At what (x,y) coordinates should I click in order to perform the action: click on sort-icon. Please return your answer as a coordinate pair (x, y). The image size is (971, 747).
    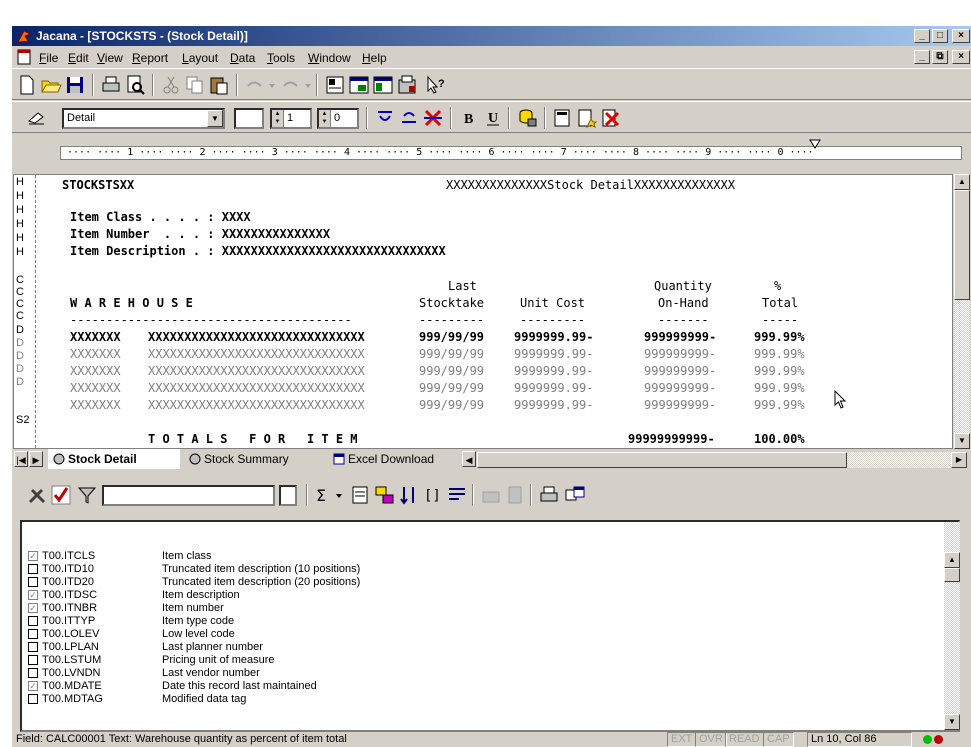
    Looking at the image, I should click on (409, 495).